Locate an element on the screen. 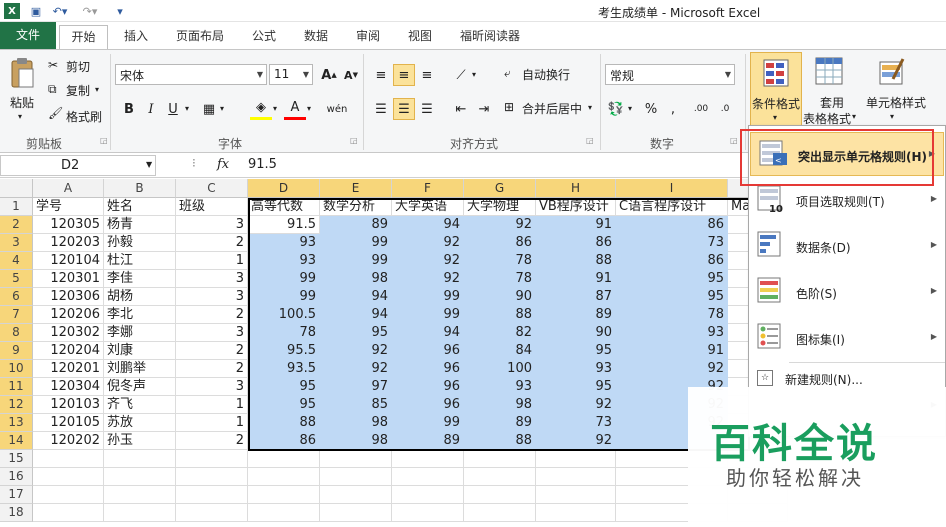  paste-dropdown-icon: ▾ is located at coordinates (20, 116).